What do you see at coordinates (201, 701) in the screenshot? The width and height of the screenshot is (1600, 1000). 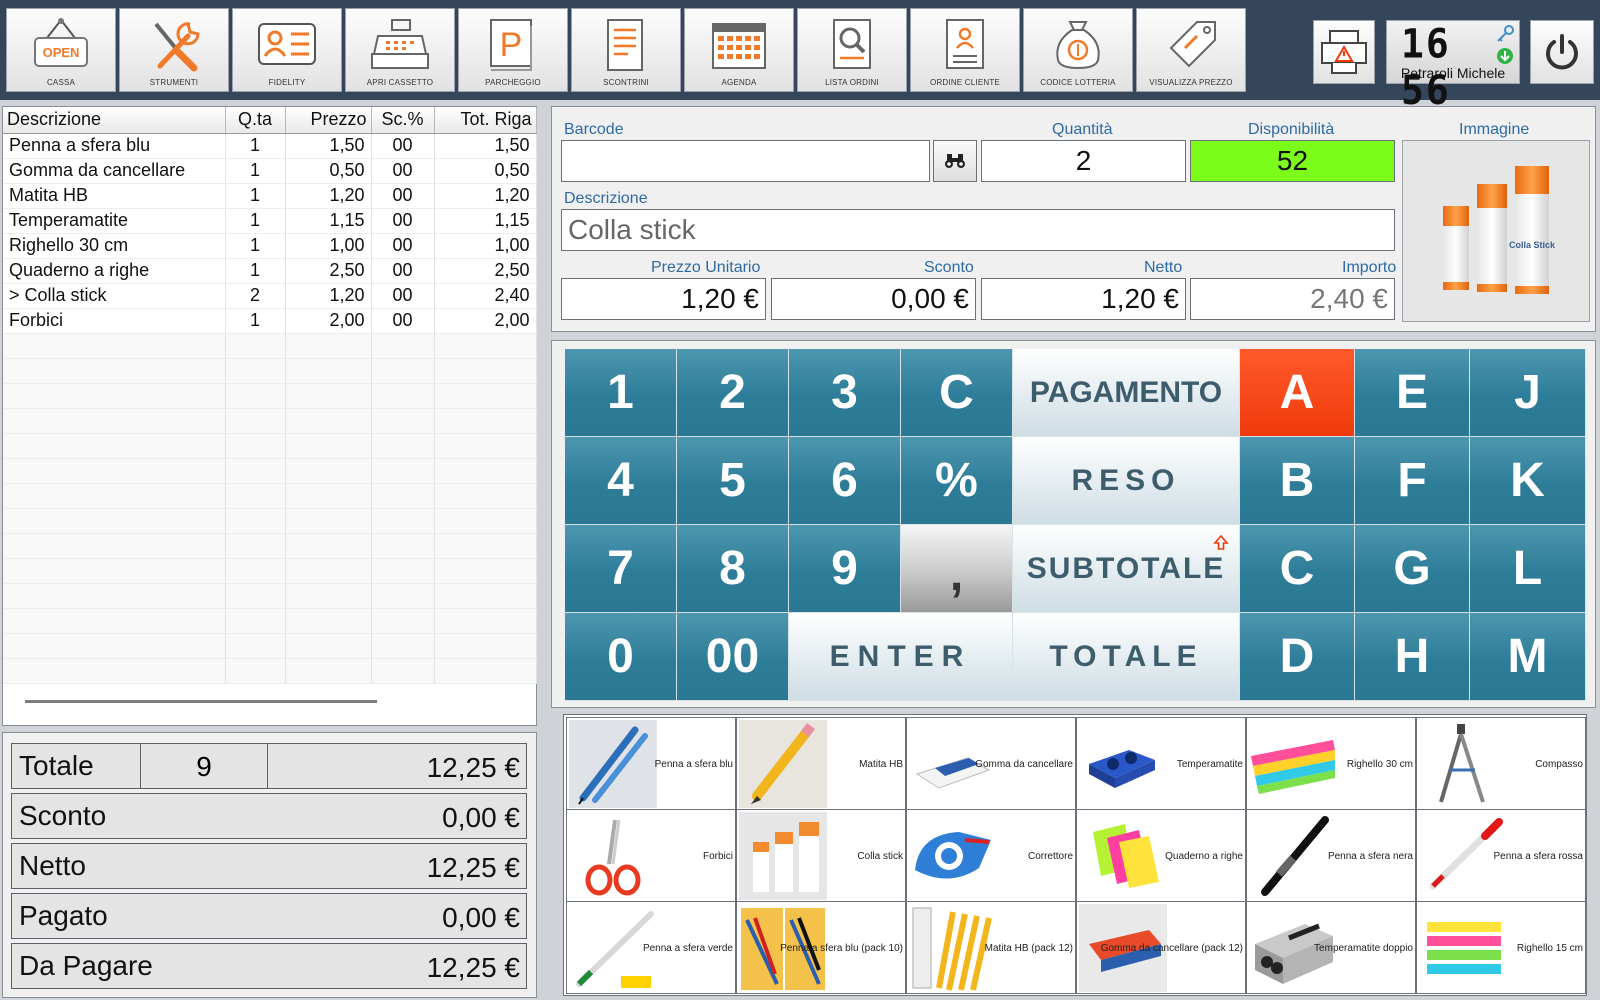 I see `horizontal-scrollbar` at bounding box center [201, 701].